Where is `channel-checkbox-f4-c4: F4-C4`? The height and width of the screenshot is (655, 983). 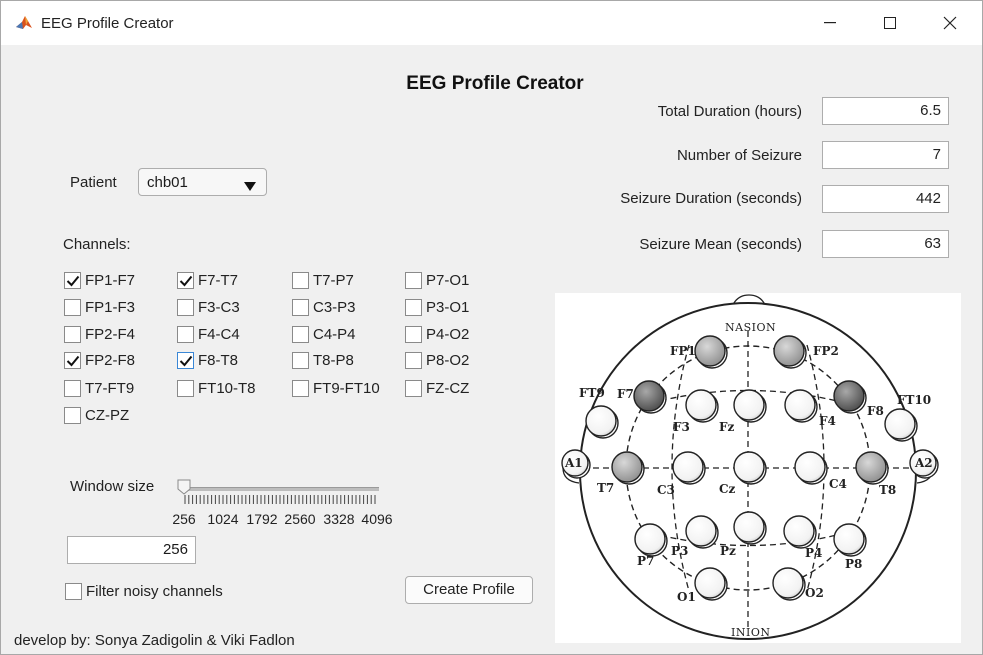 channel-checkbox-f4-c4: F4-C4 is located at coordinates (208, 334).